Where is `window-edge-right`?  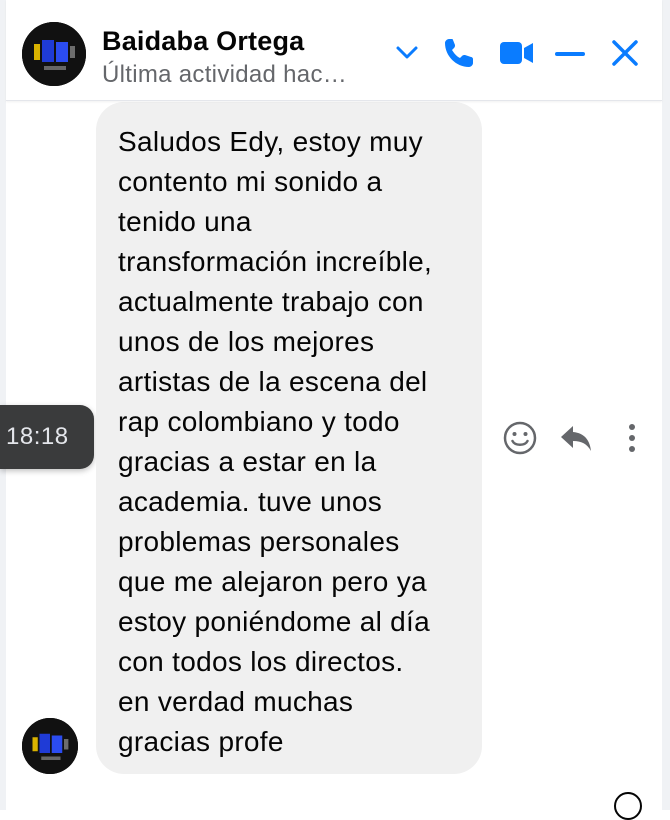
window-edge-right is located at coordinates (666, 405).